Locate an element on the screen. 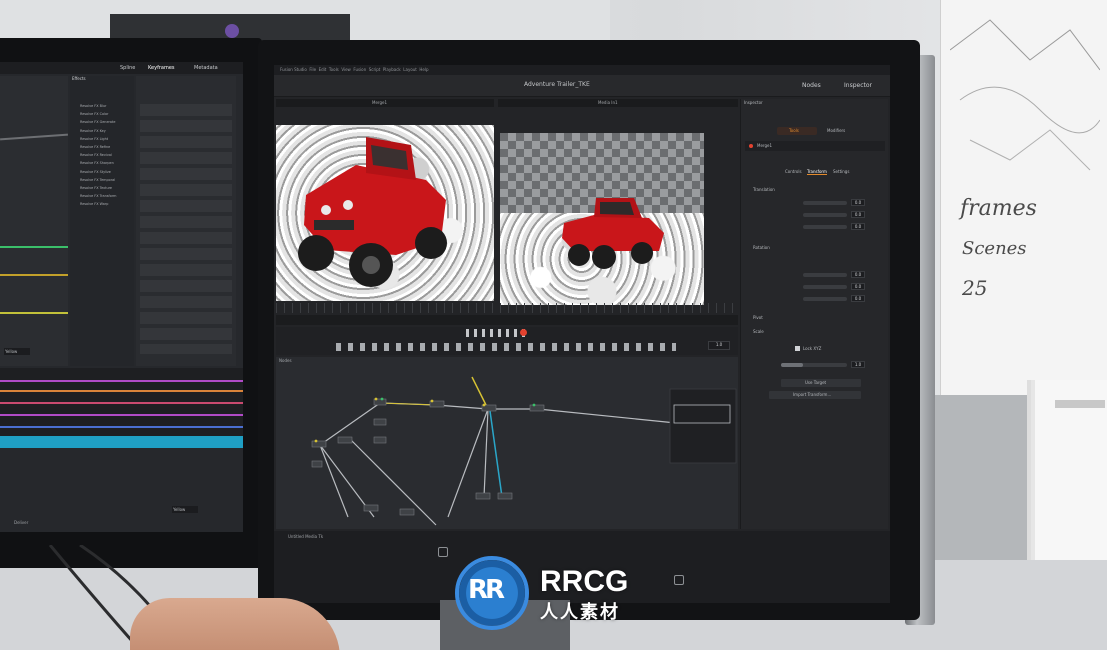 The height and width of the screenshot is (650, 1107). menu-item: View is located at coordinates (346, 69).